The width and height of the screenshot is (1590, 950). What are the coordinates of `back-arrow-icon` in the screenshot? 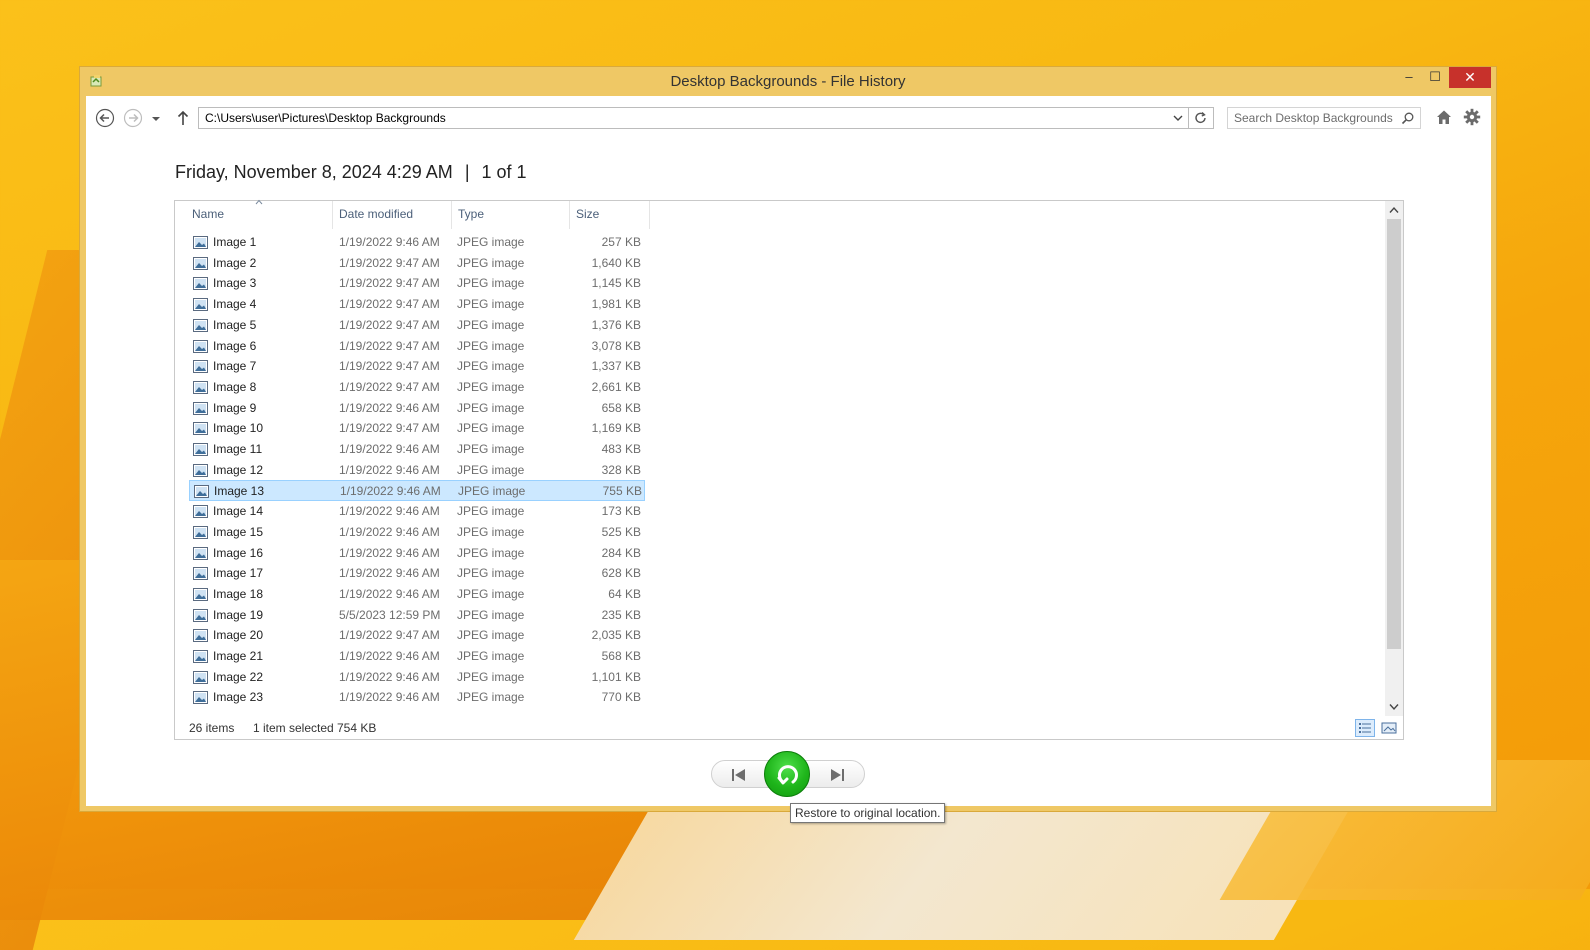 It's located at (105, 118).